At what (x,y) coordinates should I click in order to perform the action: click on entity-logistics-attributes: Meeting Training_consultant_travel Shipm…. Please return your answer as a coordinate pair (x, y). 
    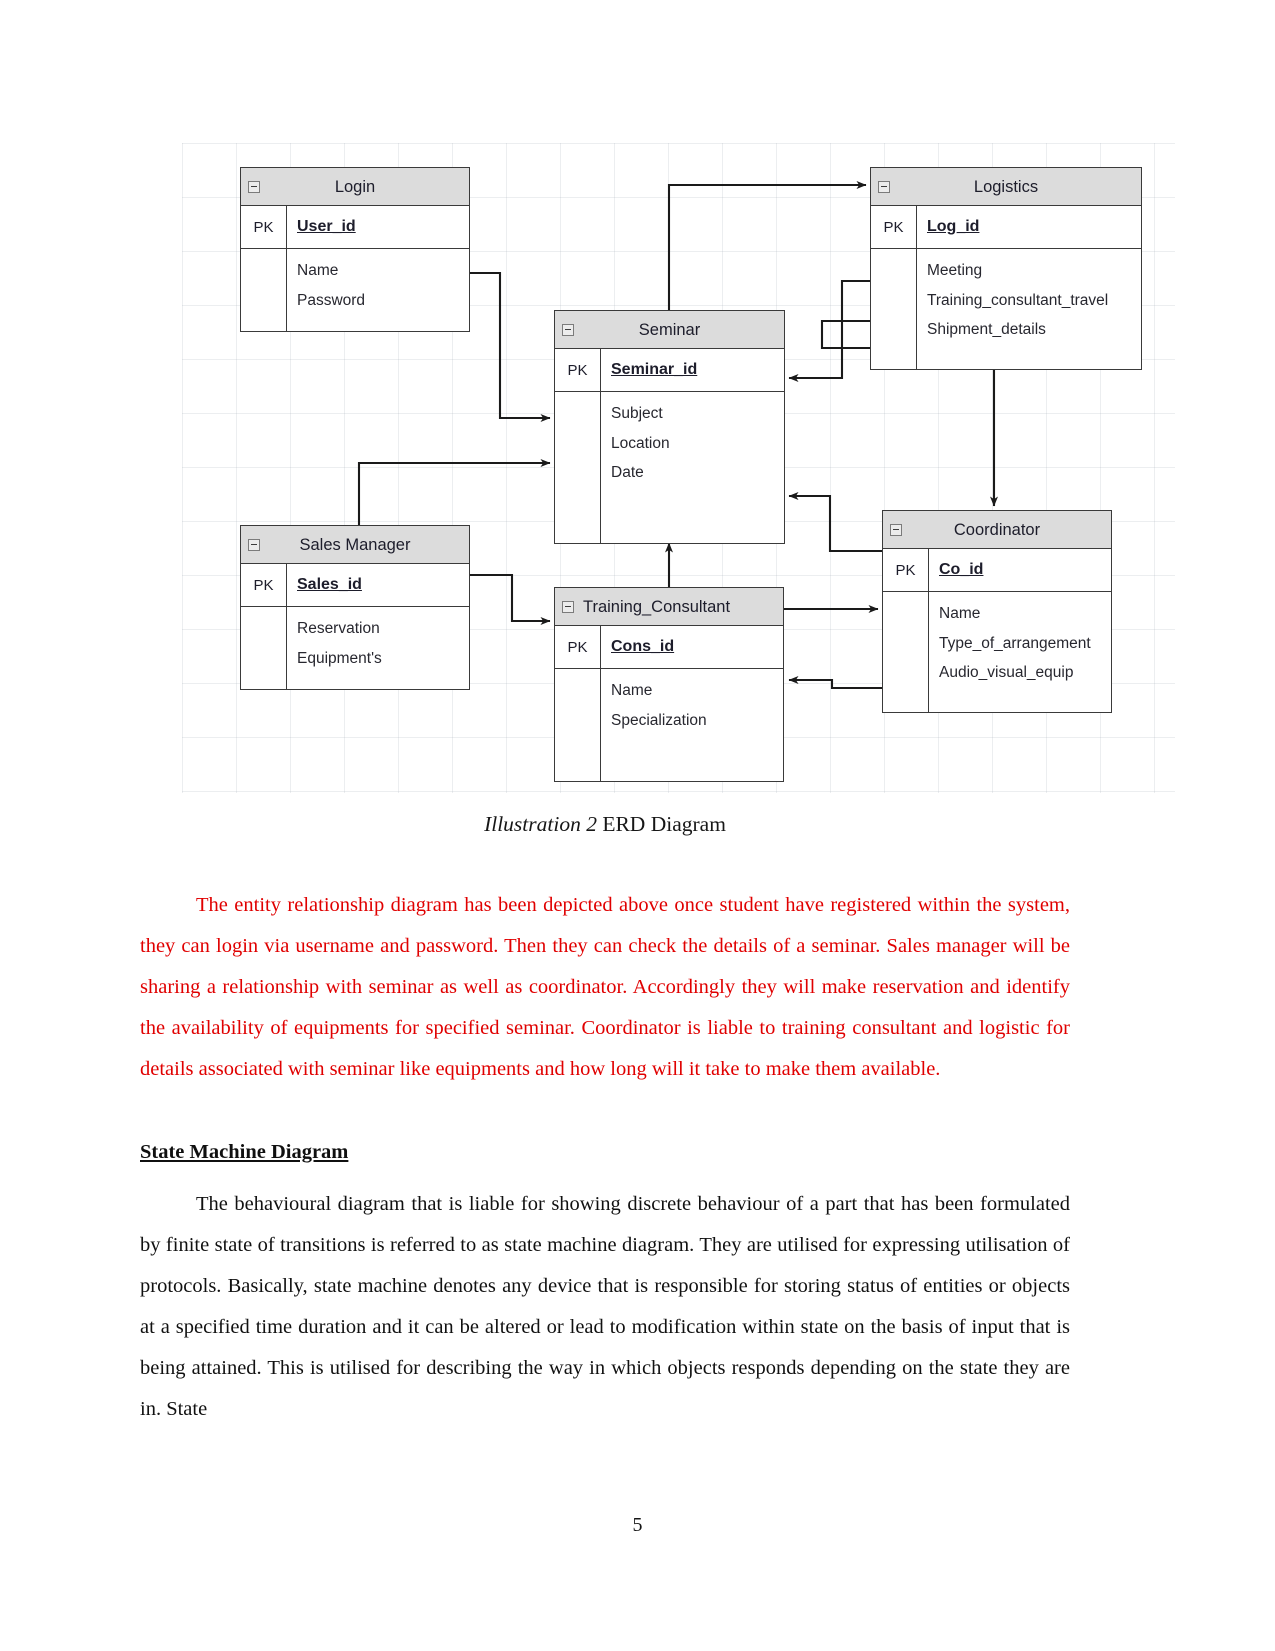
    Looking at the image, I should click on (1006, 309).